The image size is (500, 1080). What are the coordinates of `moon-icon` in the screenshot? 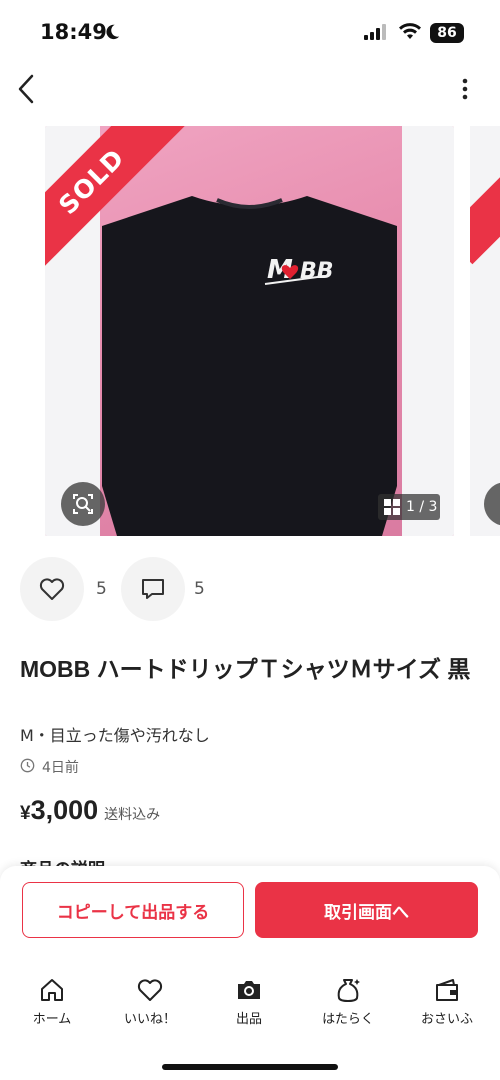 It's located at (113, 32).